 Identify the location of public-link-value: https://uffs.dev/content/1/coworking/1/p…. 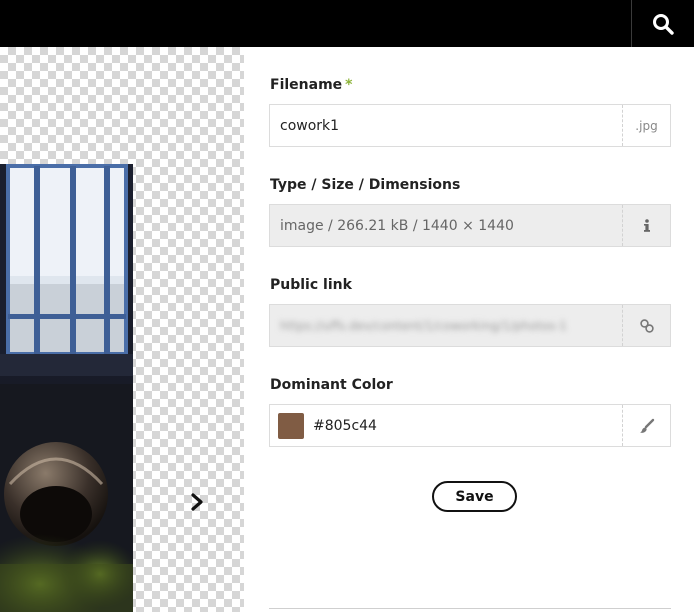
(446, 326).